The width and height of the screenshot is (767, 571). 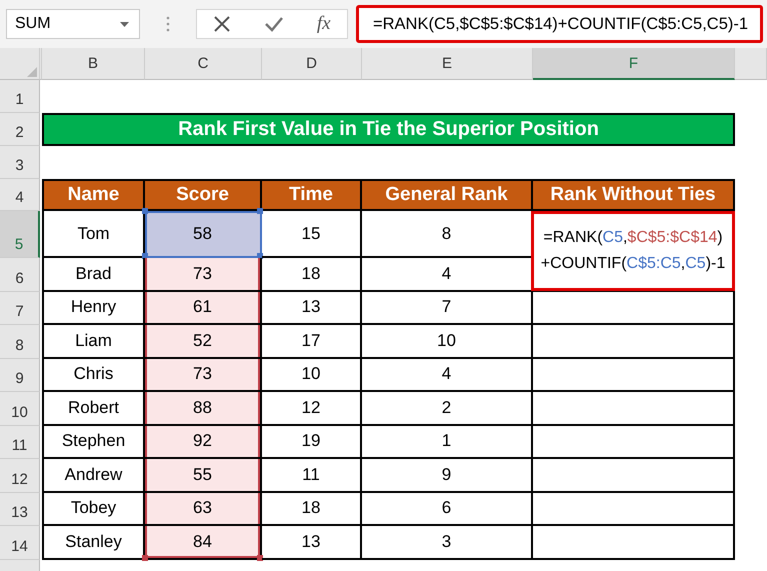 What do you see at coordinates (20, 162) in the screenshot?
I see `row-header: 3` at bounding box center [20, 162].